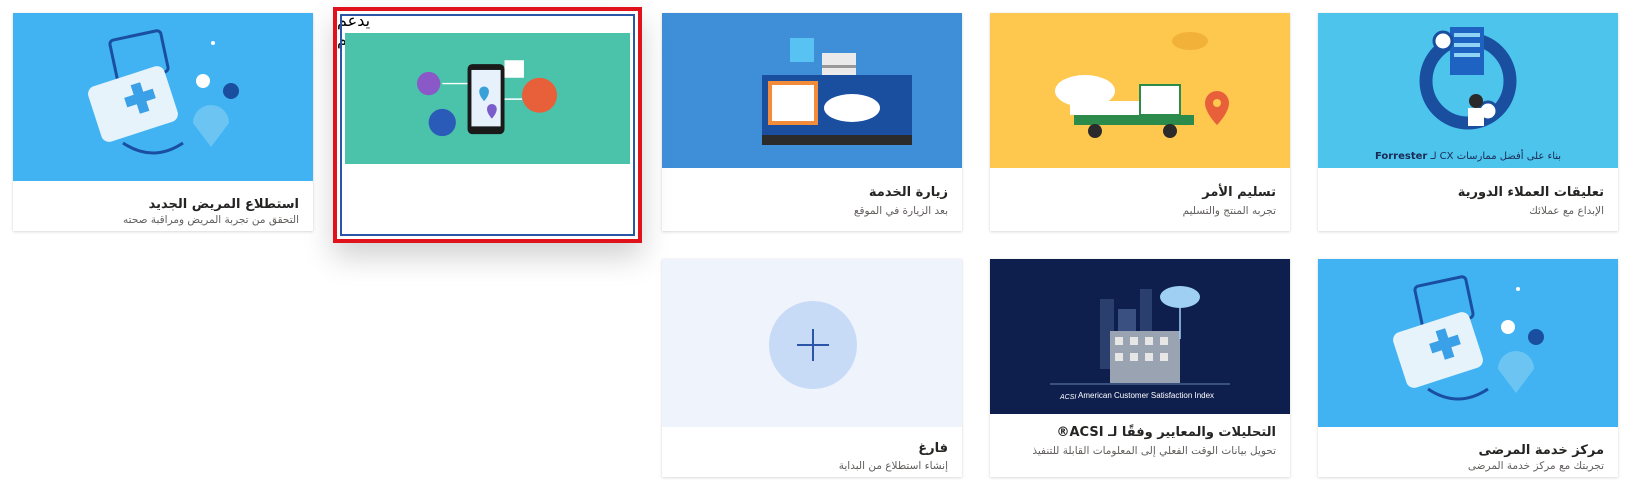  I want to click on forrester-banner: بناء على أفضل ممارسات CX لـ Forrester, so click(1468, 156).